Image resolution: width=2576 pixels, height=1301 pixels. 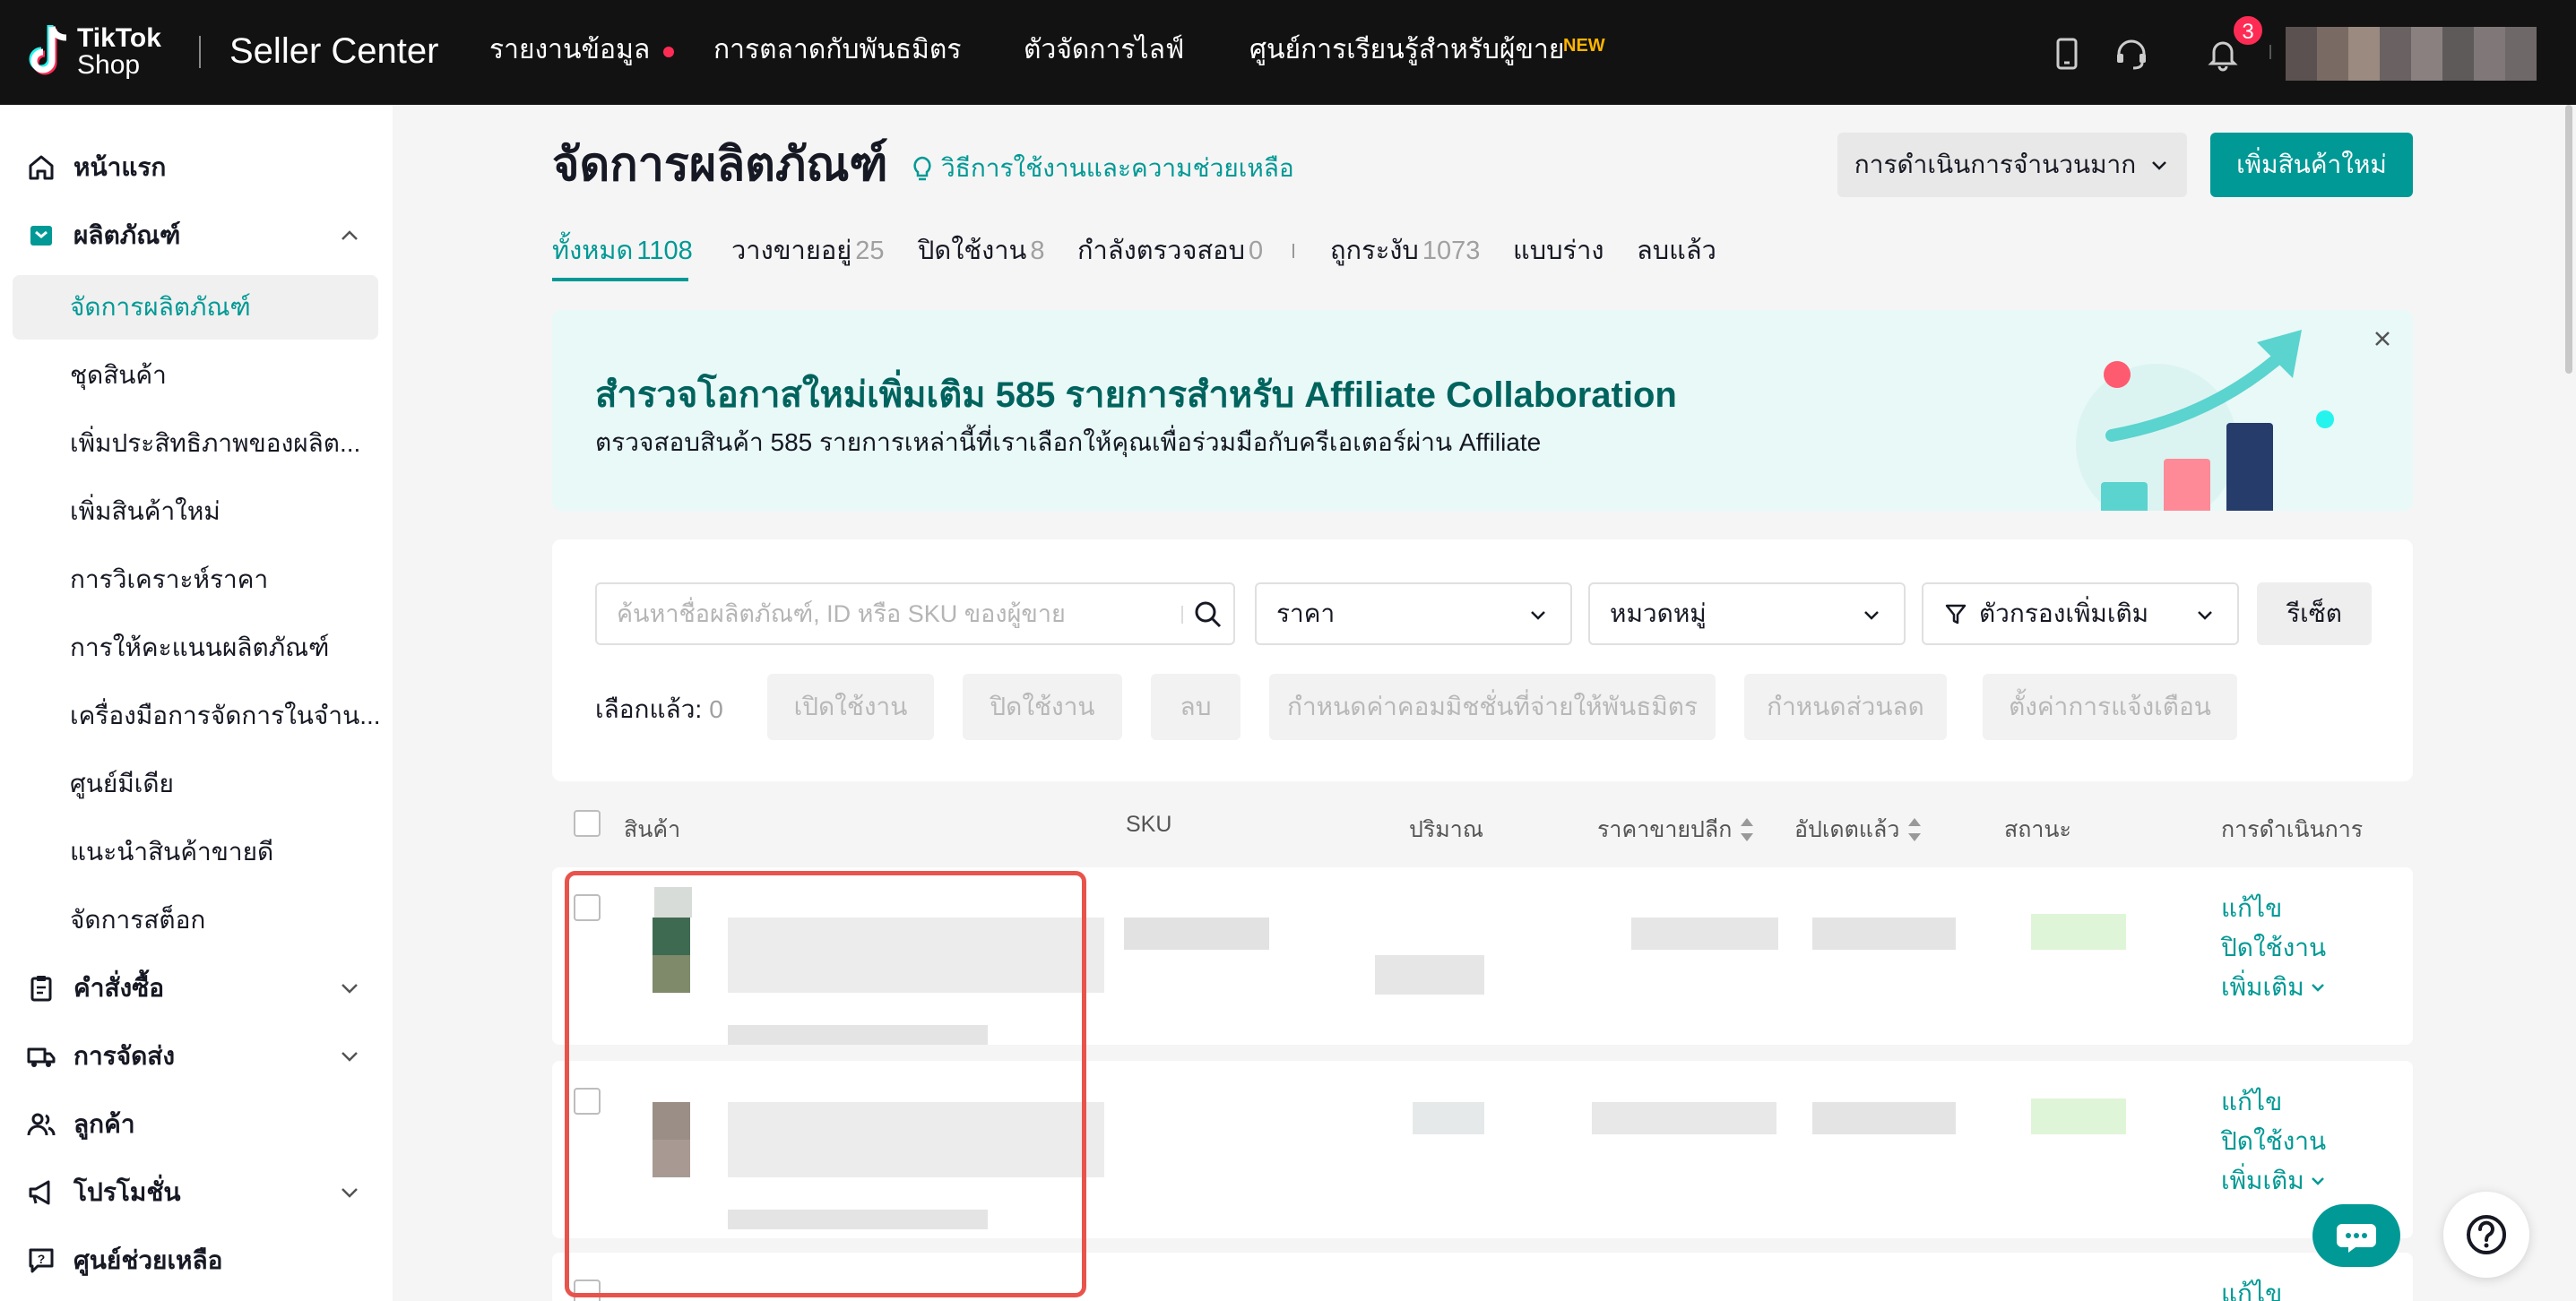 What do you see at coordinates (1117, 168) in the screenshot?
I see `help-link-label: วิธีการใช้งานและความช่วยเหลือ` at bounding box center [1117, 168].